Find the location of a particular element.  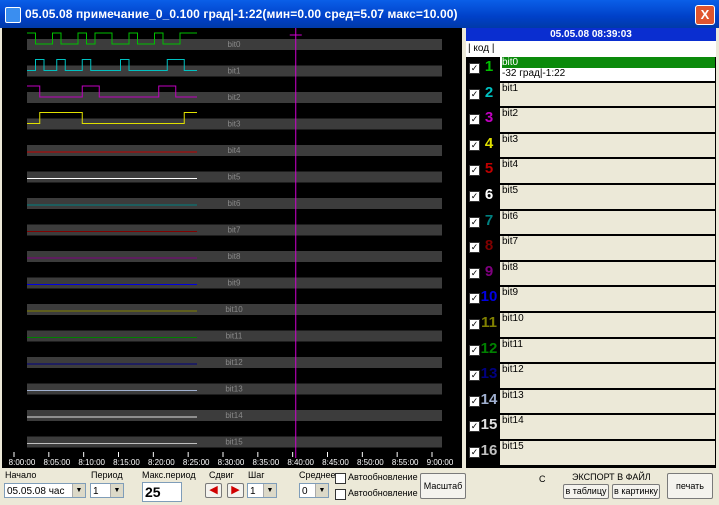

time-tick-label: 8:05:00 is located at coordinates (56, 462).